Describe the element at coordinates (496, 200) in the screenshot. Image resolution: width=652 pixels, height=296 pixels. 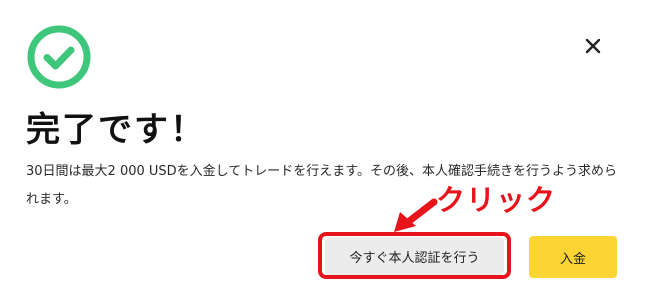
I see `annotation-label: クリック` at that location.